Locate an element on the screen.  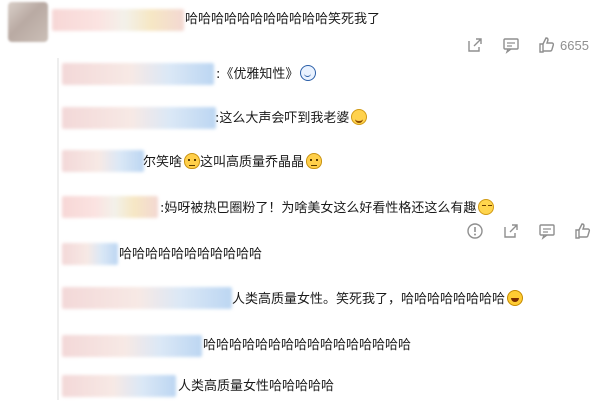
laugh-icon is located at coordinates (515, 298).